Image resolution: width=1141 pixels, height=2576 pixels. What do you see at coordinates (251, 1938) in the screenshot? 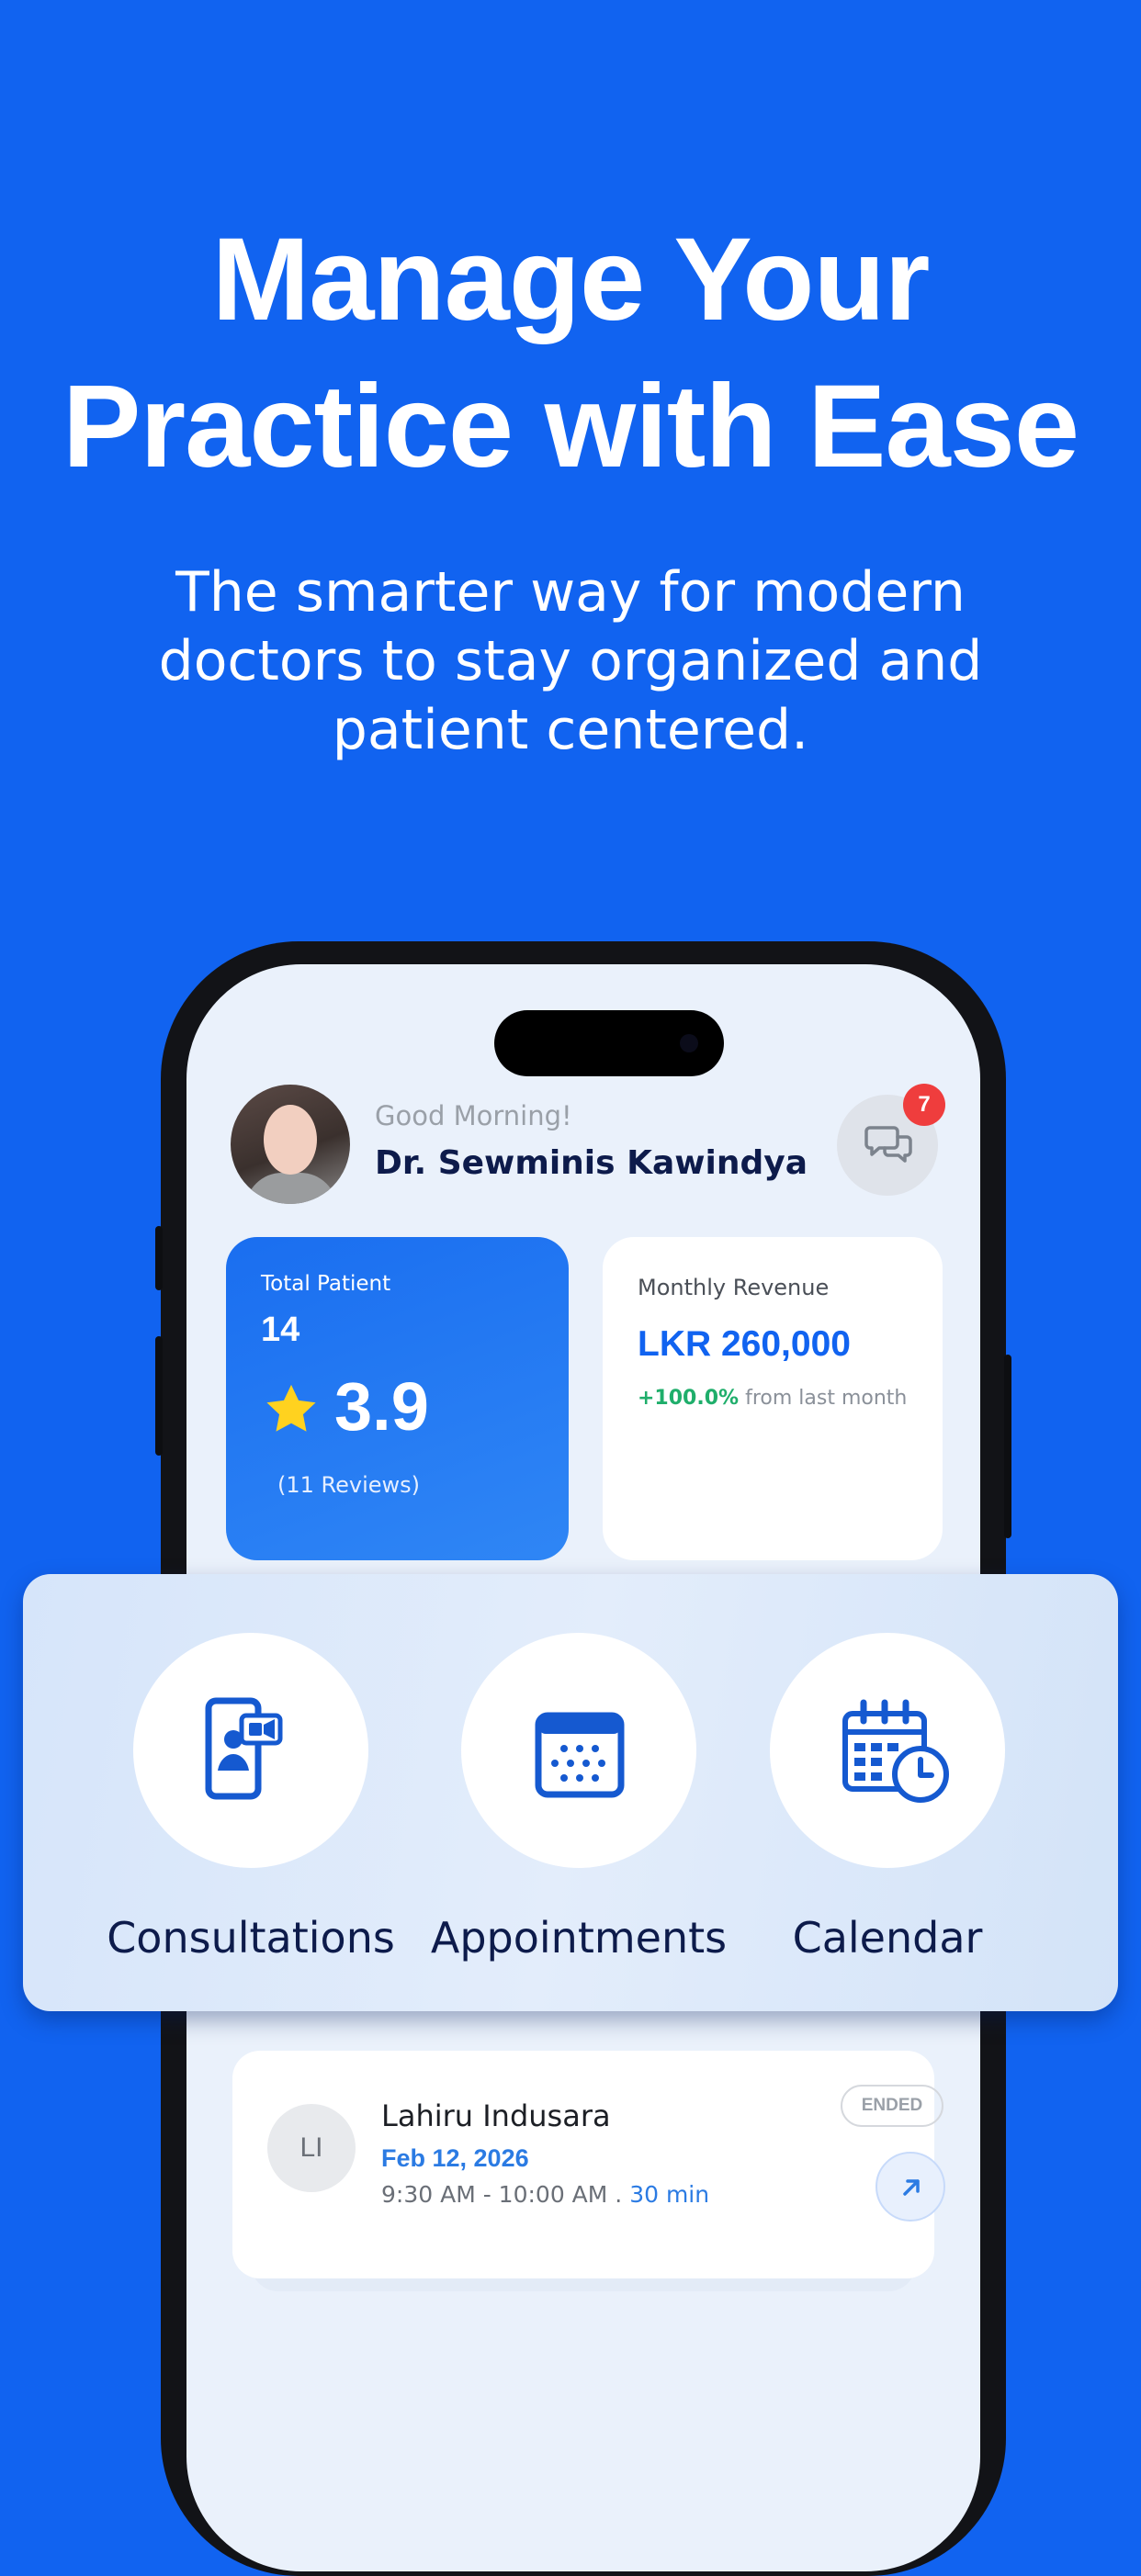
I see `consultations-label: Consultations` at bounding box center [251, 1938].